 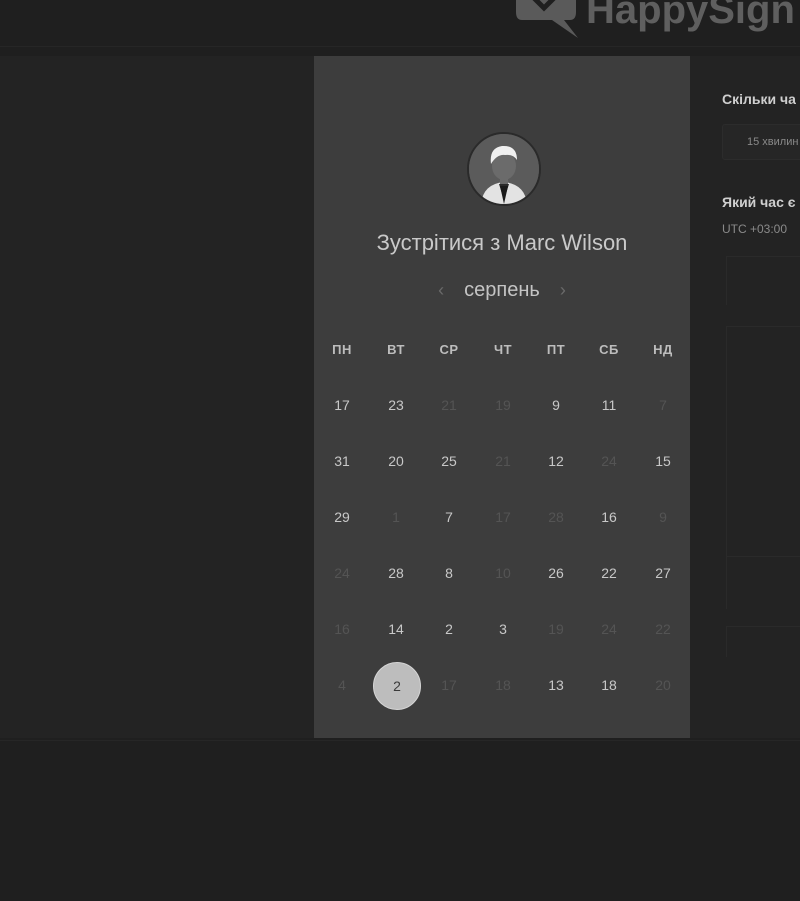 What do you see at coordinates (556, 685) in the screenshot?
I see `available-day: 13` at bounding box center [556, 685].